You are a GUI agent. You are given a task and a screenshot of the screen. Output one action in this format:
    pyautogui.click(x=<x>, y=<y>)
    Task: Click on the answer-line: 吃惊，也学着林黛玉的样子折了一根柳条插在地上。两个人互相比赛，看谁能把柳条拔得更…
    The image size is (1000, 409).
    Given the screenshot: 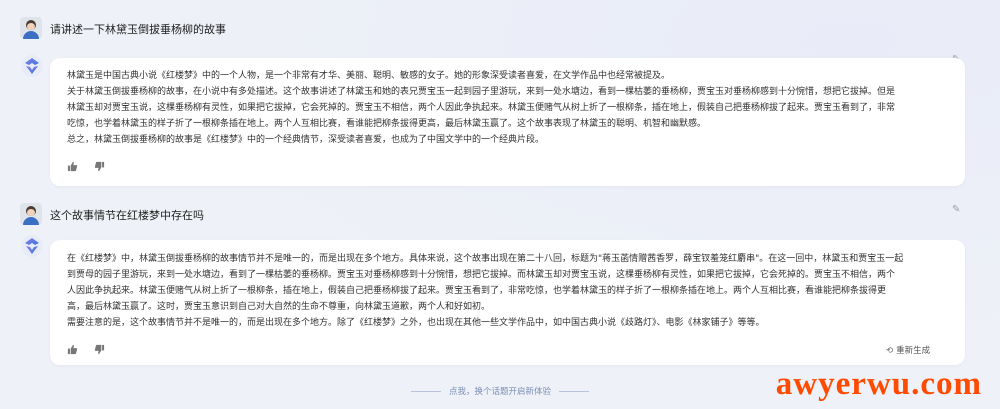 What is the action you would take?
    pyautogui.click(x=387, y=124)
    